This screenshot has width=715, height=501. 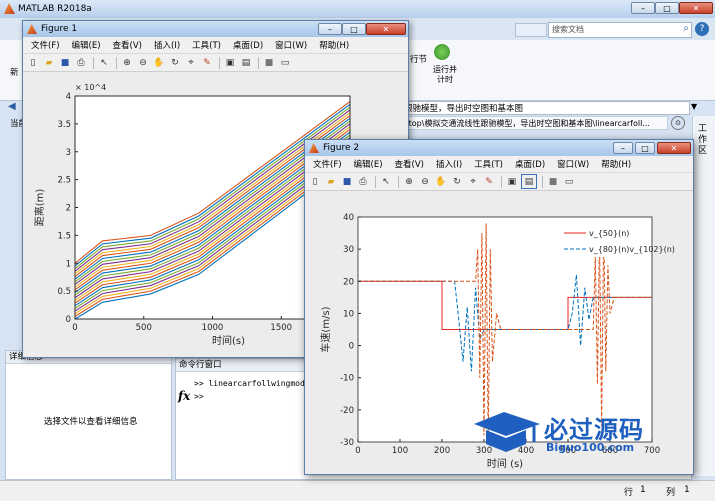 What do you see at coordinates (248, 45) in the screenshot?
I see `figure1-menu-desktop: 桌面(D)` at bounding box center [248, 45].